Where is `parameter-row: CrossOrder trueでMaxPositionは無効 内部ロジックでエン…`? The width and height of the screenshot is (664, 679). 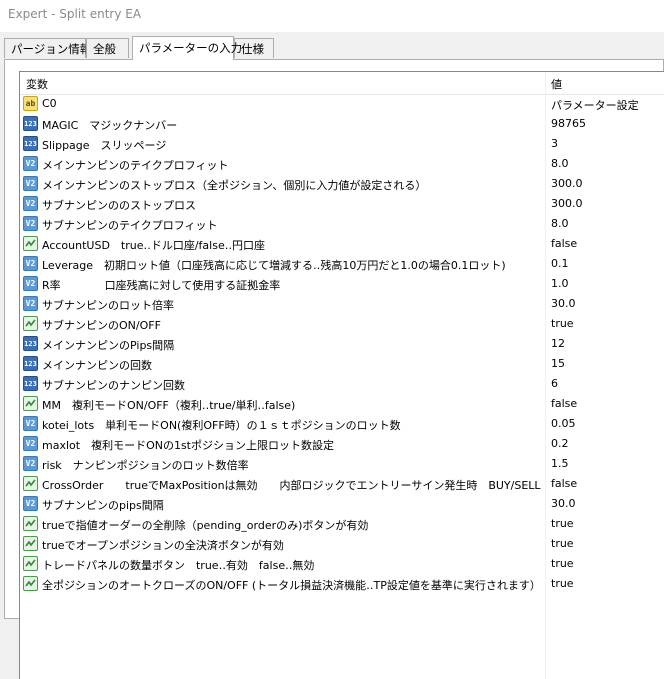 parameter-row: CrossOrder trueでMaxPositionは無効 内部ロジックでエン… is located at coordinates (342, 484).